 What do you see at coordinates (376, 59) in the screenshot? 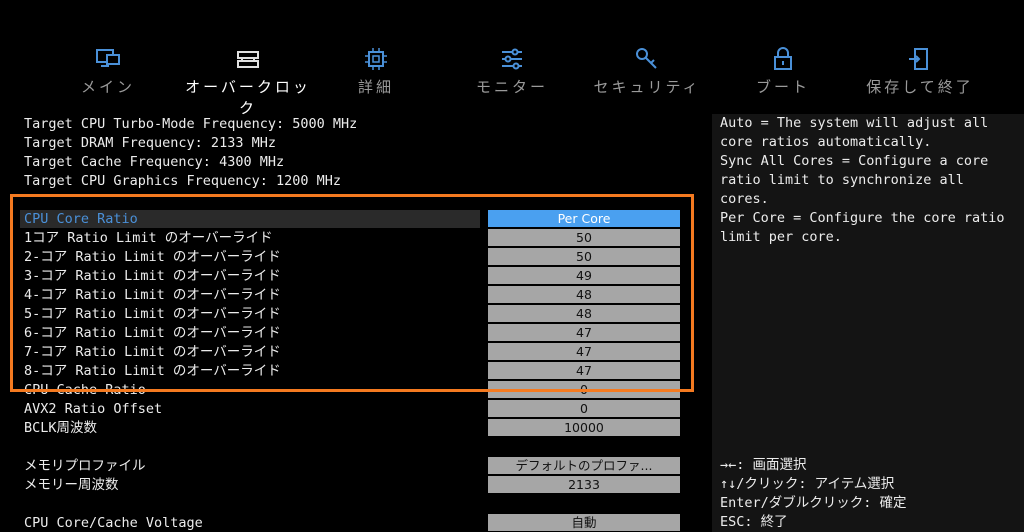
I see `chip-icon` at bounding box center [376, 59].